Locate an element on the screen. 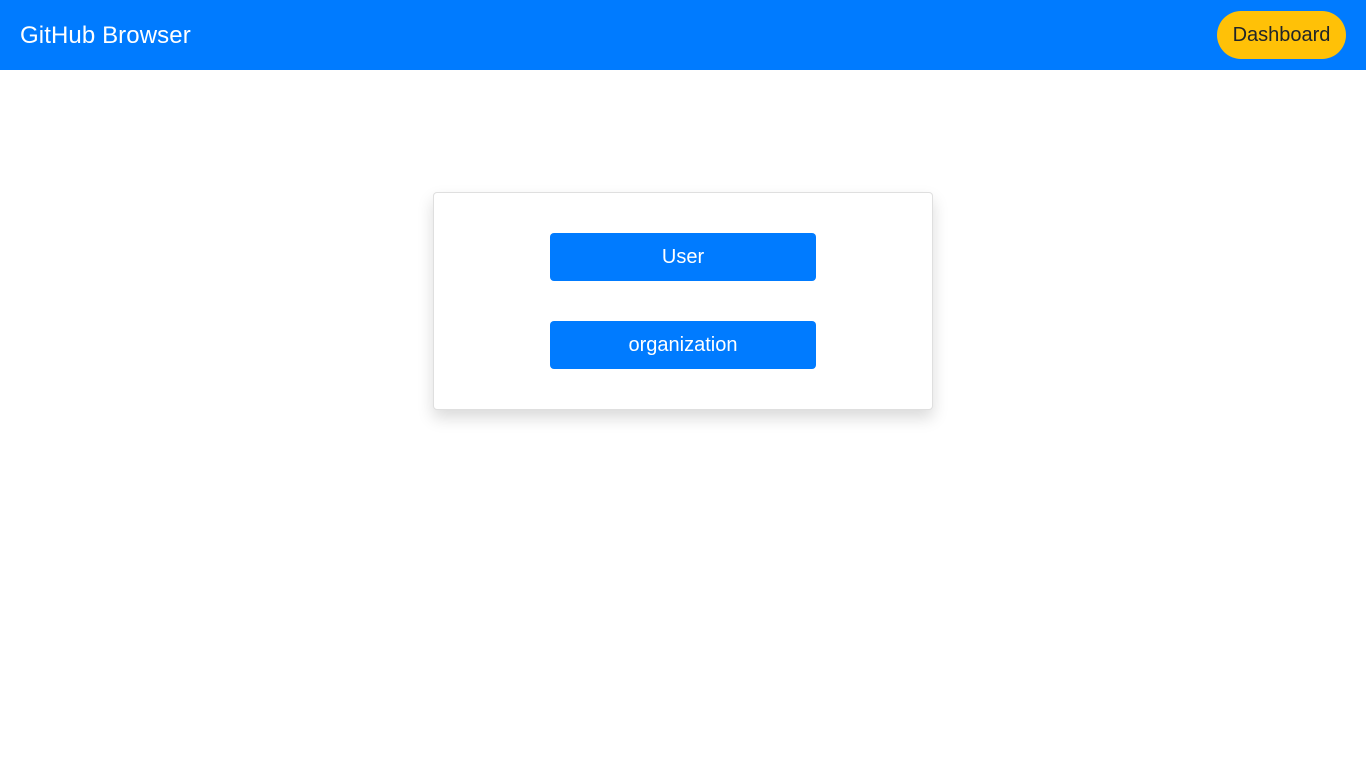  top-navbar: GitHub Browser Dashboard is located at coordinates (683, 35).